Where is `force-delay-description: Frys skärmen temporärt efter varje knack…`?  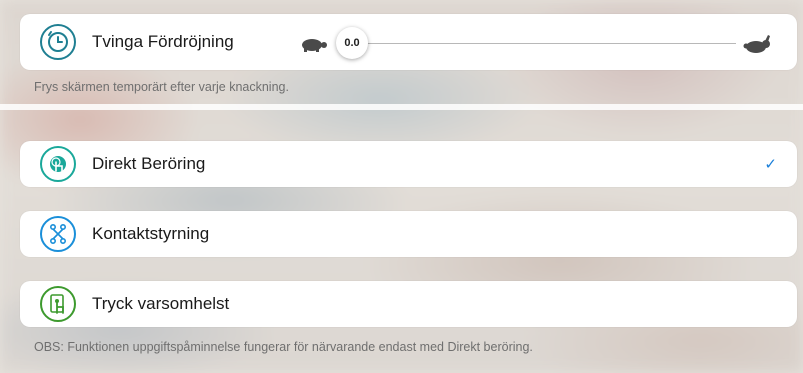 force-delay-description: Frys skärmen temporärt efter varje knack… is located at coordinates (161, 87).